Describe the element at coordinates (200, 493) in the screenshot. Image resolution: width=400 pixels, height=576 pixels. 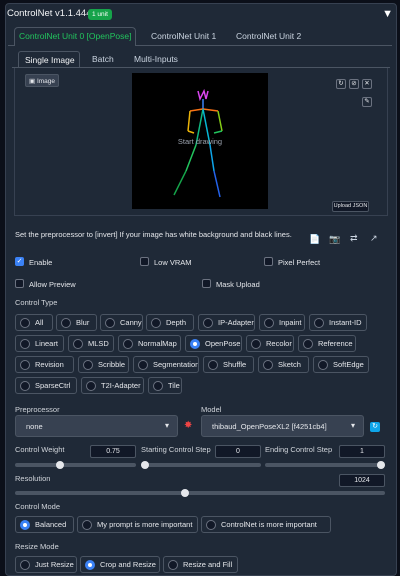
I see `resolution-slider` at that location.